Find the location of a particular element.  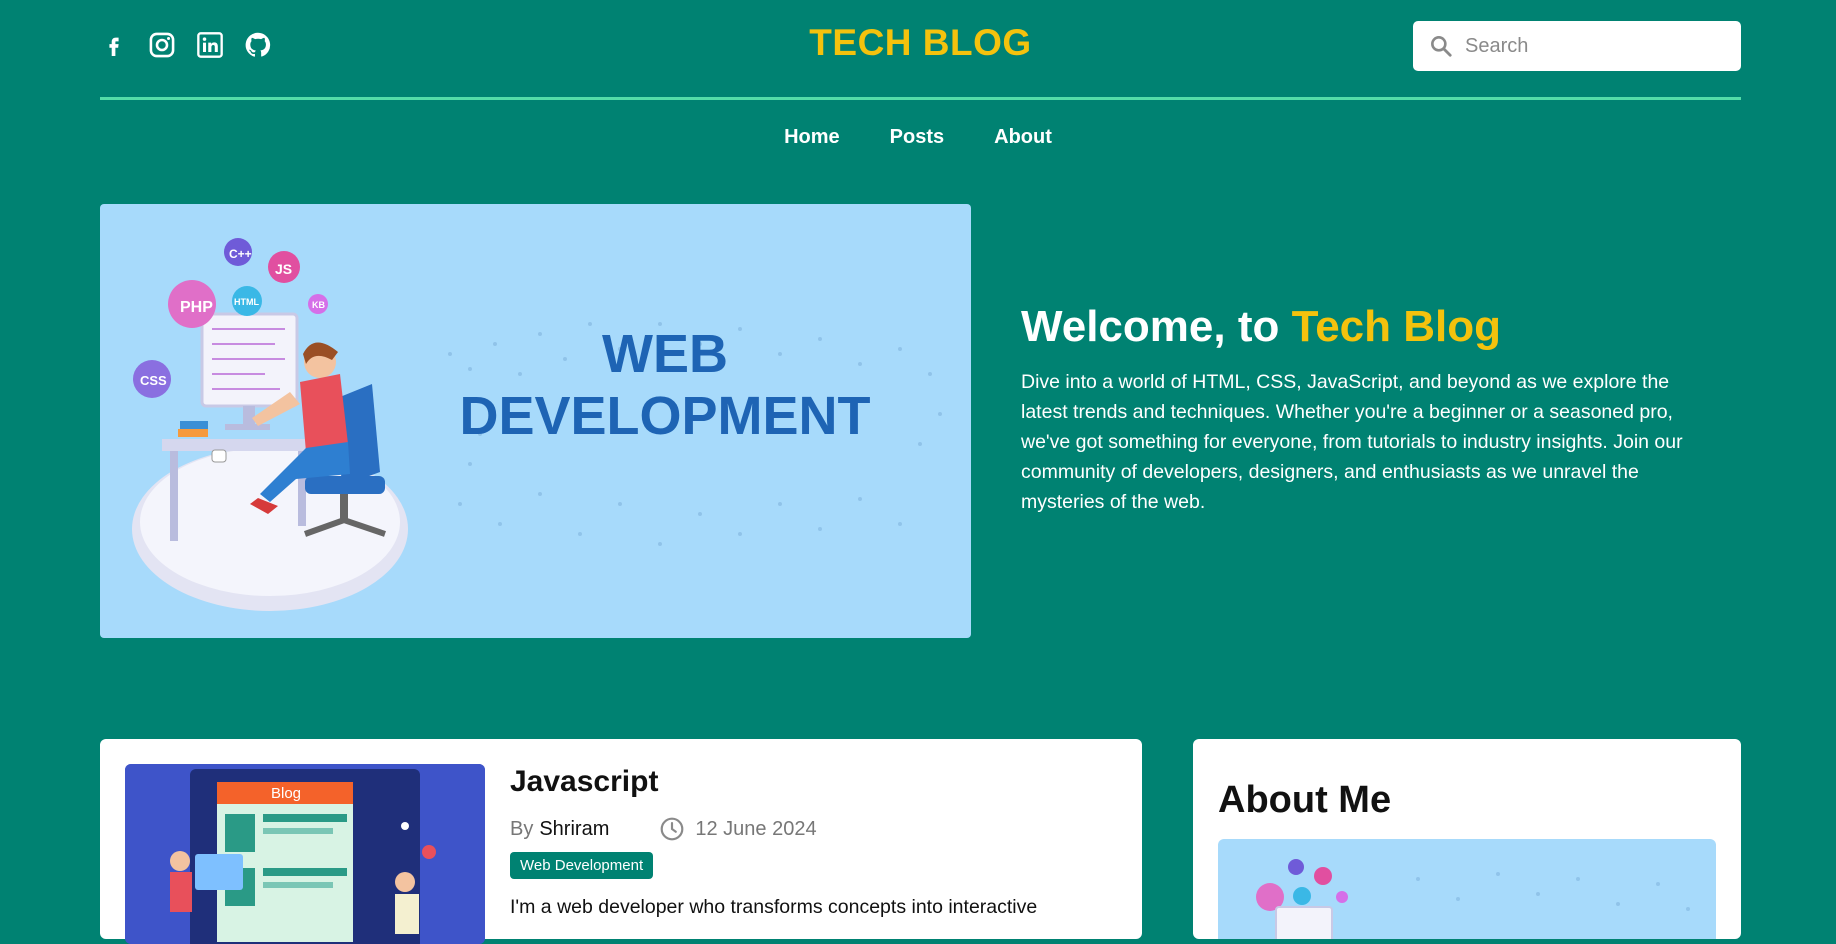

about-card: About Me is located at coordinates (1467, 839).